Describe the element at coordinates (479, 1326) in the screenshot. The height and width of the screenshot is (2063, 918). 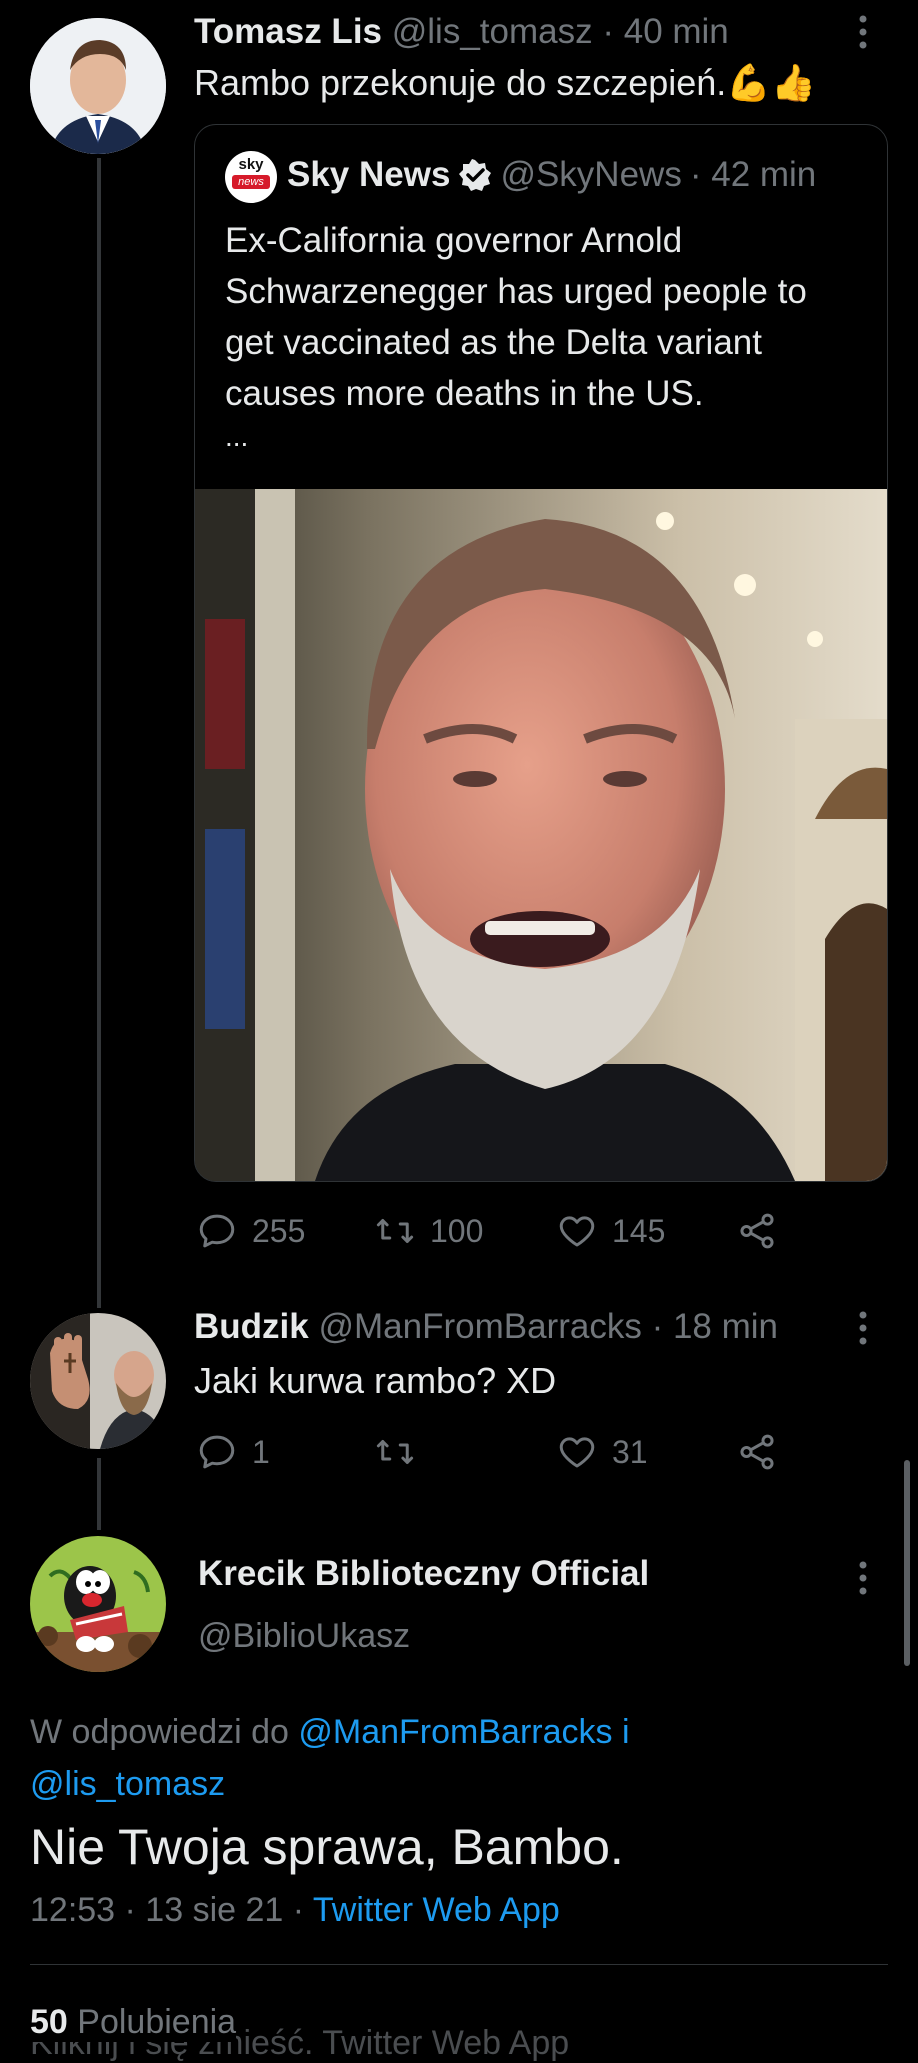
I see `tweet2-handle: @ManFromBarracks` at that location.